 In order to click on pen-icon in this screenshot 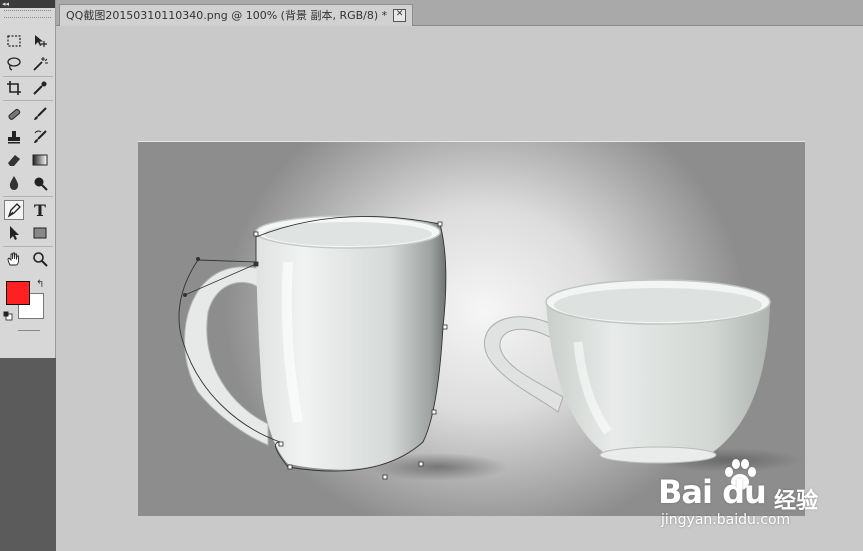, I will do `click(14, 210)`.